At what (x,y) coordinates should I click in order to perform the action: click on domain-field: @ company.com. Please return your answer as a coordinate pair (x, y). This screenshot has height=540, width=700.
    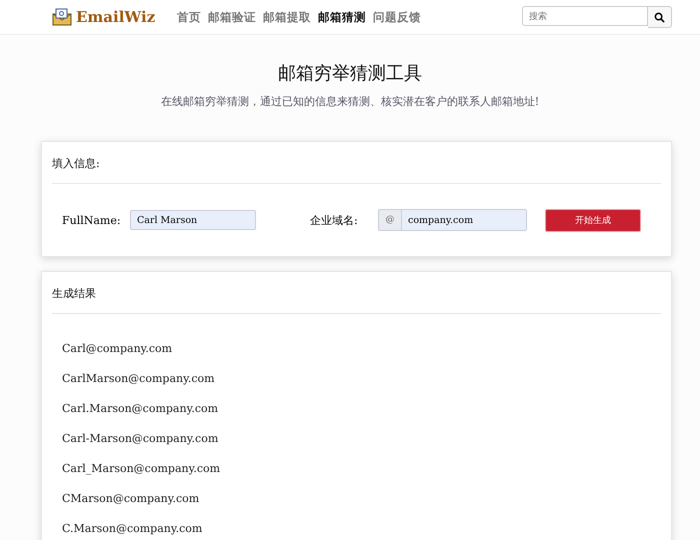
    Looking at the image, I should click on (452, 220).